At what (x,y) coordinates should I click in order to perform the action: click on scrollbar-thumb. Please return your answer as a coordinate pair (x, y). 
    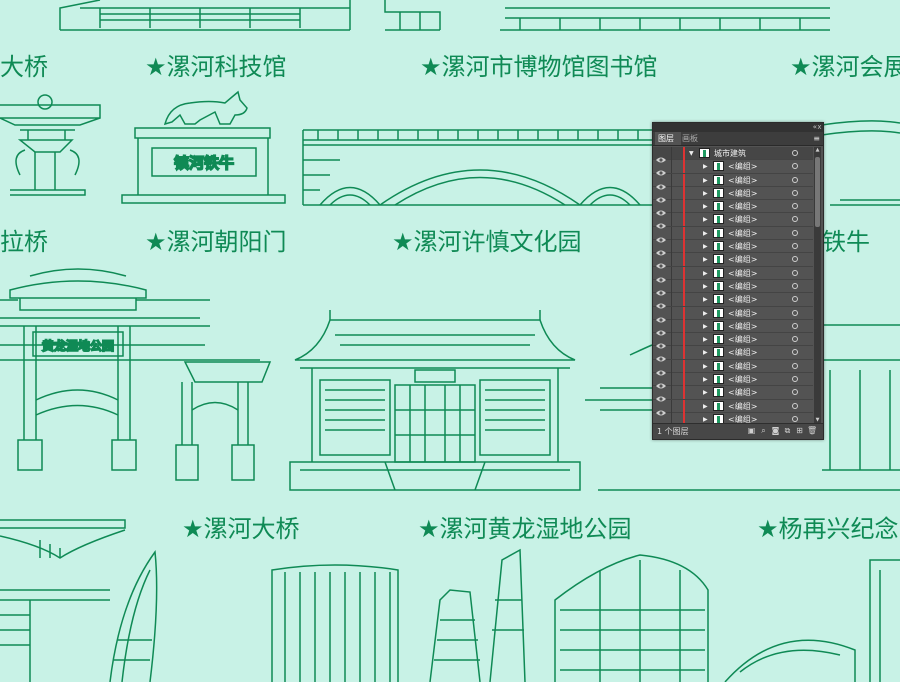
    Looking at the image, I should click on (817, 192).